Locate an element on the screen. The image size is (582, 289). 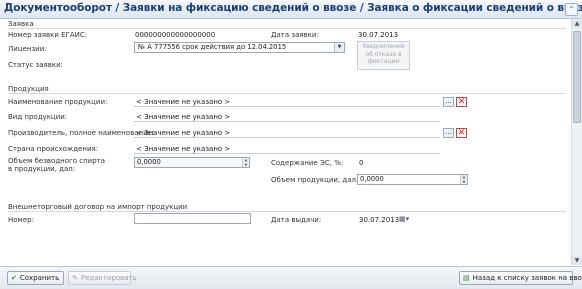
license-select-value: № А 777556 срок действия до 12.04.2015 is located at coordinates (212, 47).